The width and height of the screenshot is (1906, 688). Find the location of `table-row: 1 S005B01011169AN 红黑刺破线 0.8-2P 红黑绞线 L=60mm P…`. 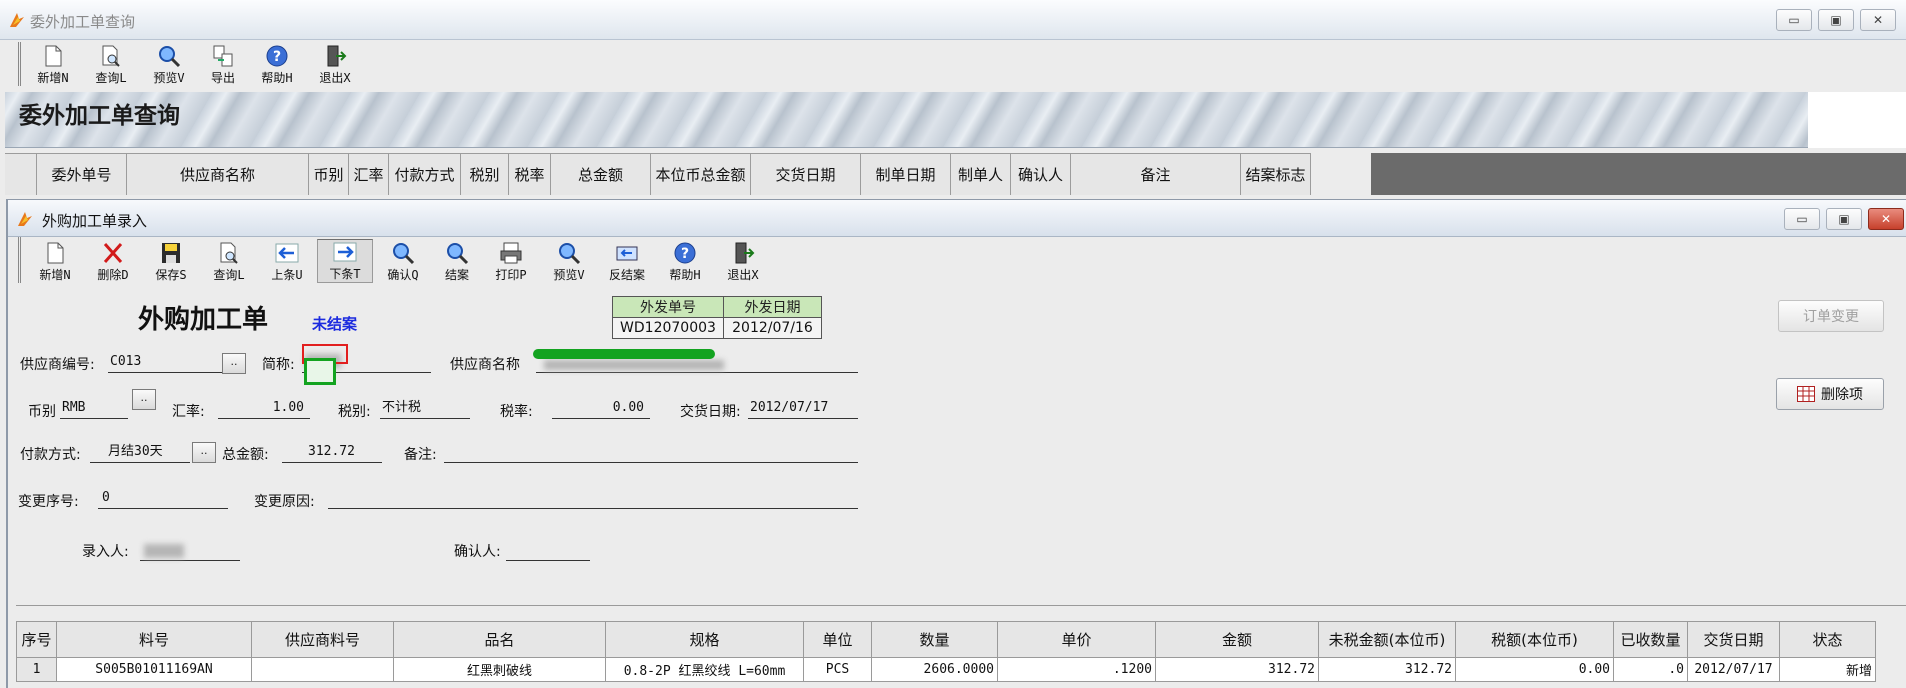

table-row: 1 S005B01011169AN 红黑刺破线 0.8-2P 红黑绞线 L=60mm P… is located at coordinates (946, 669).